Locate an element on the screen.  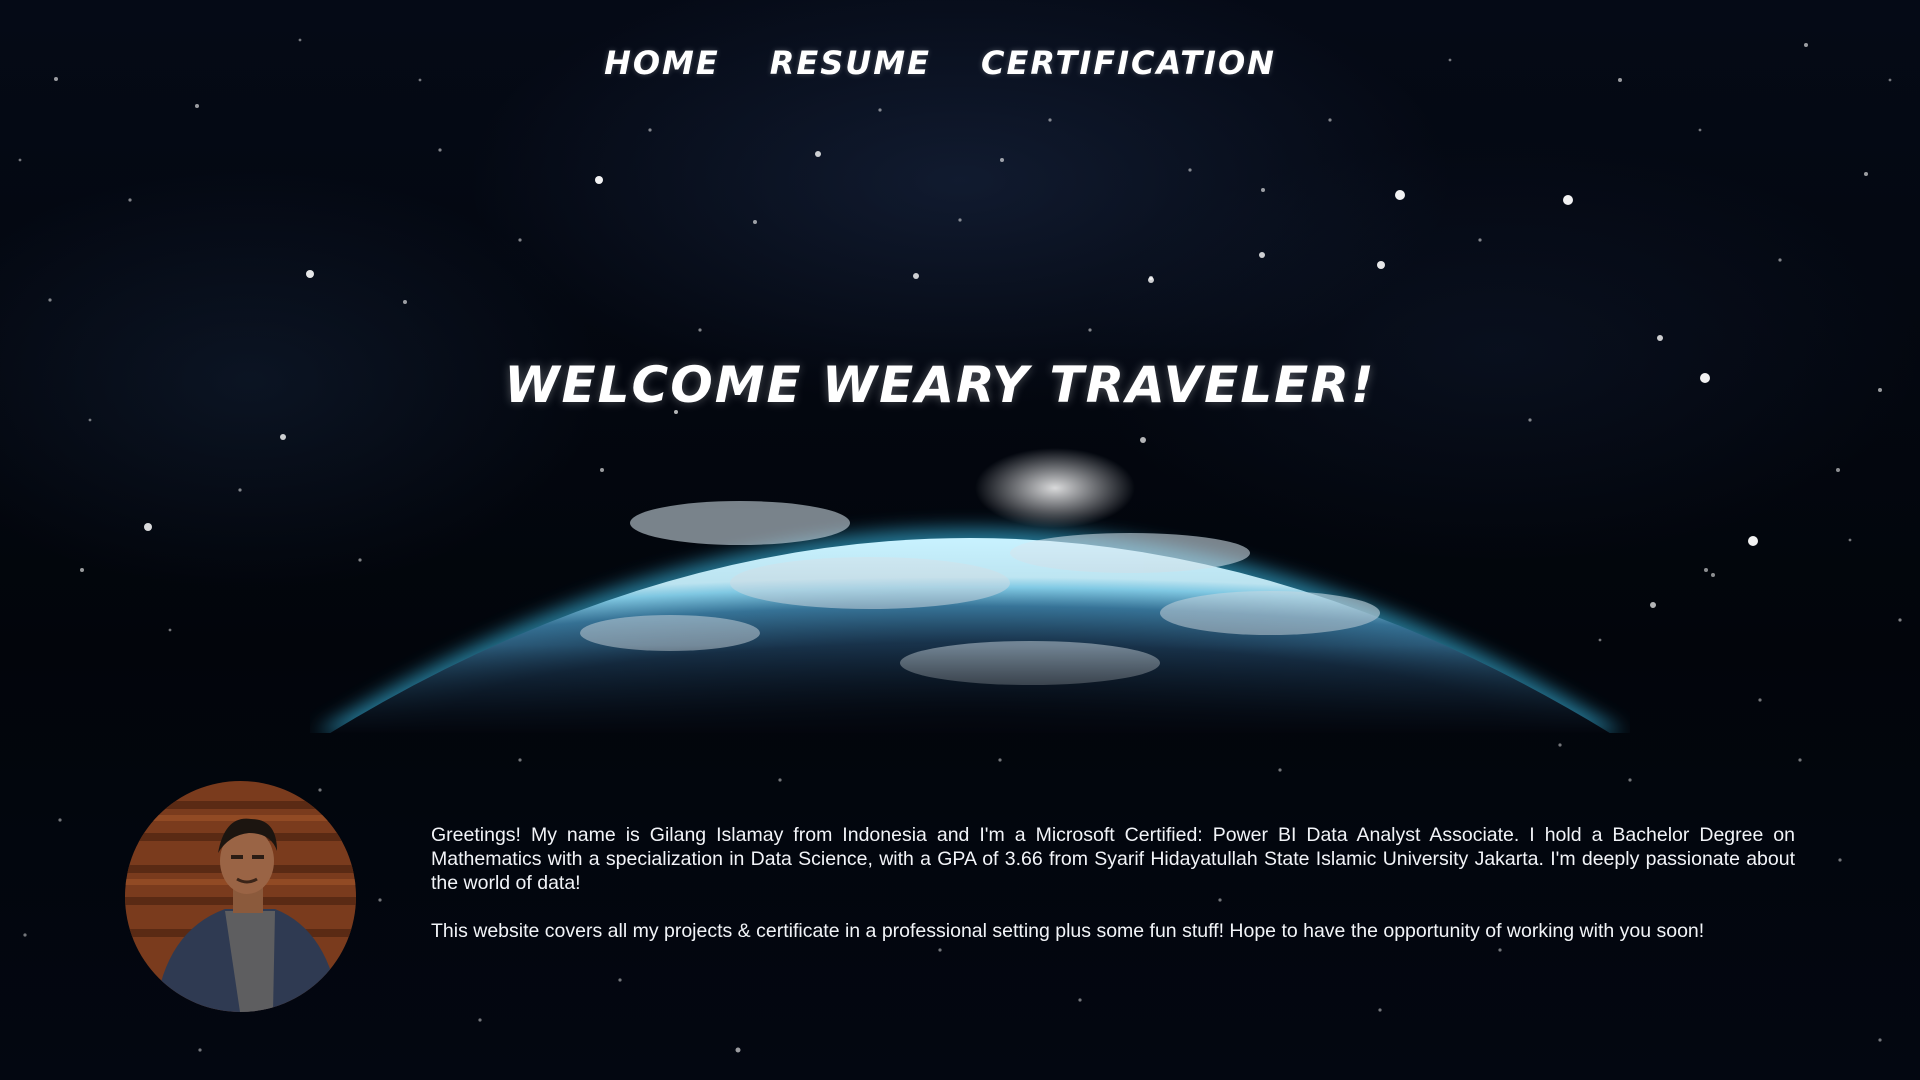
nav-home-link: HOME is located at coordinates (662, 63).